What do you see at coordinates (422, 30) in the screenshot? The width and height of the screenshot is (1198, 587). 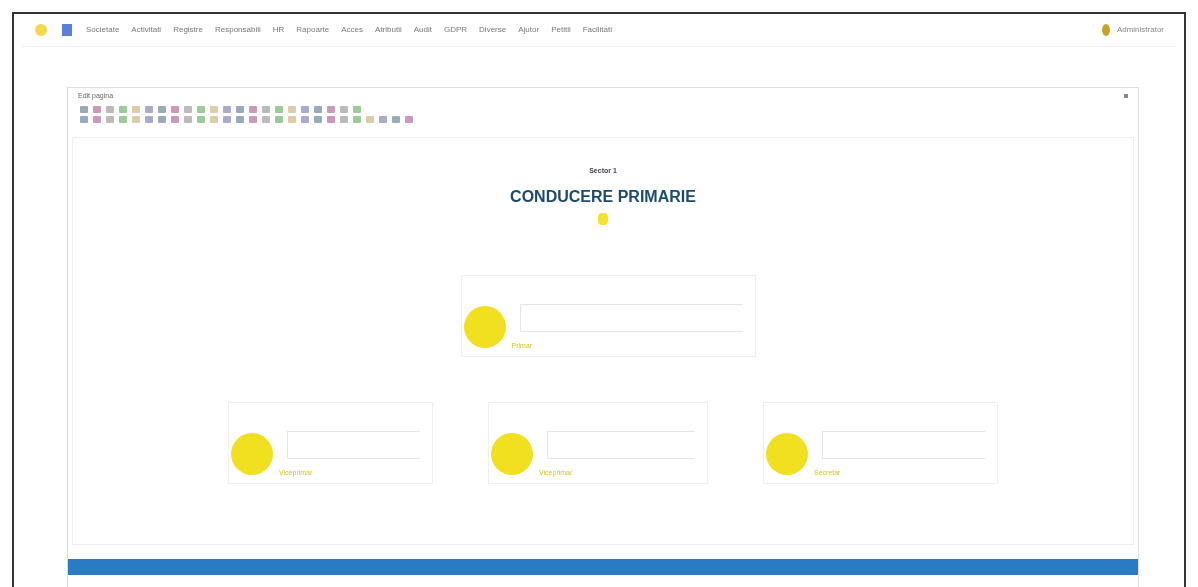 I see `nav-link: Audit` at bounding box center [422, 30].